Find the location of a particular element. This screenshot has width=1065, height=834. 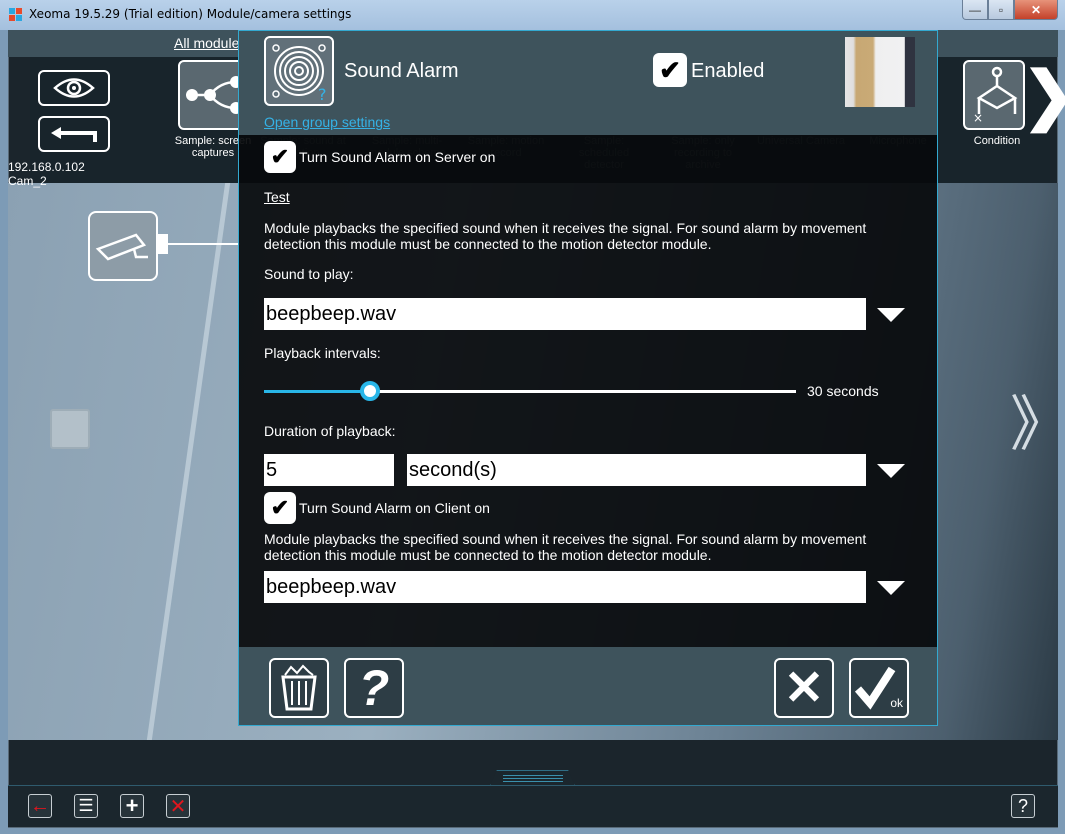

cancel-button: ✕ is located at coordinates (804, 688).